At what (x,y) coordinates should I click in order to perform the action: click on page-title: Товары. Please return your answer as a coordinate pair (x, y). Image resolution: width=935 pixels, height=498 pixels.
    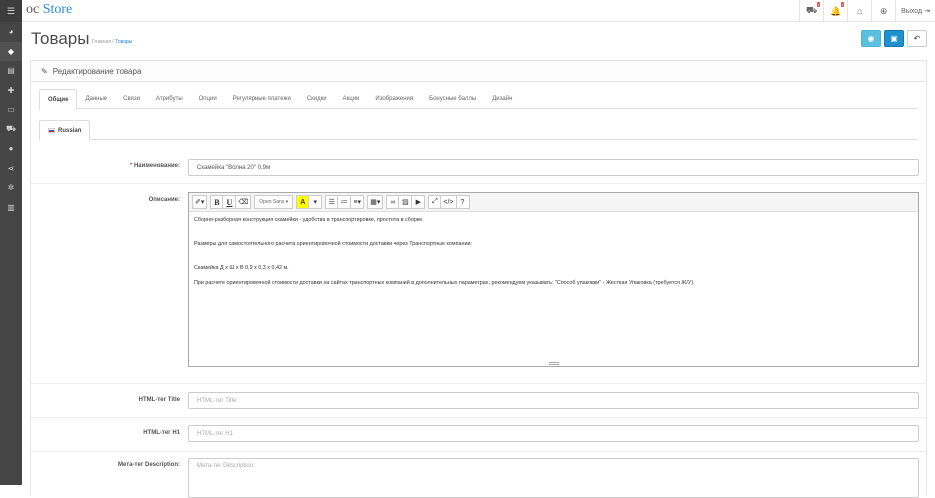
    Looking at the image, I should click on (60, 39).